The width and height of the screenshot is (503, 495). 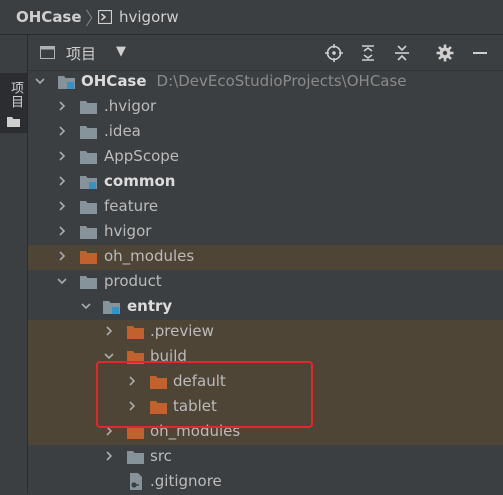 I want to click on panel-title: 项目, so click(x=81, y=53).